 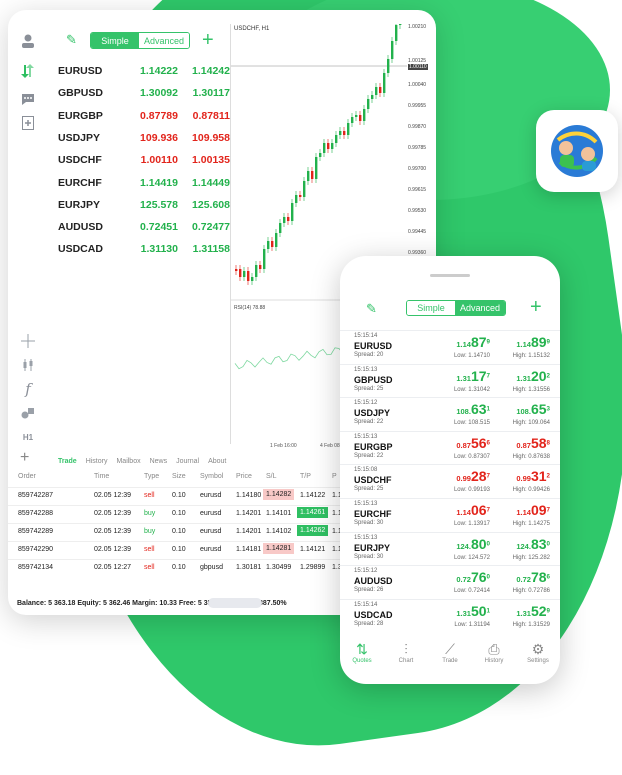 I want to click on nav-quotes: ⇅ Quotes, so click(x=362, y=652).